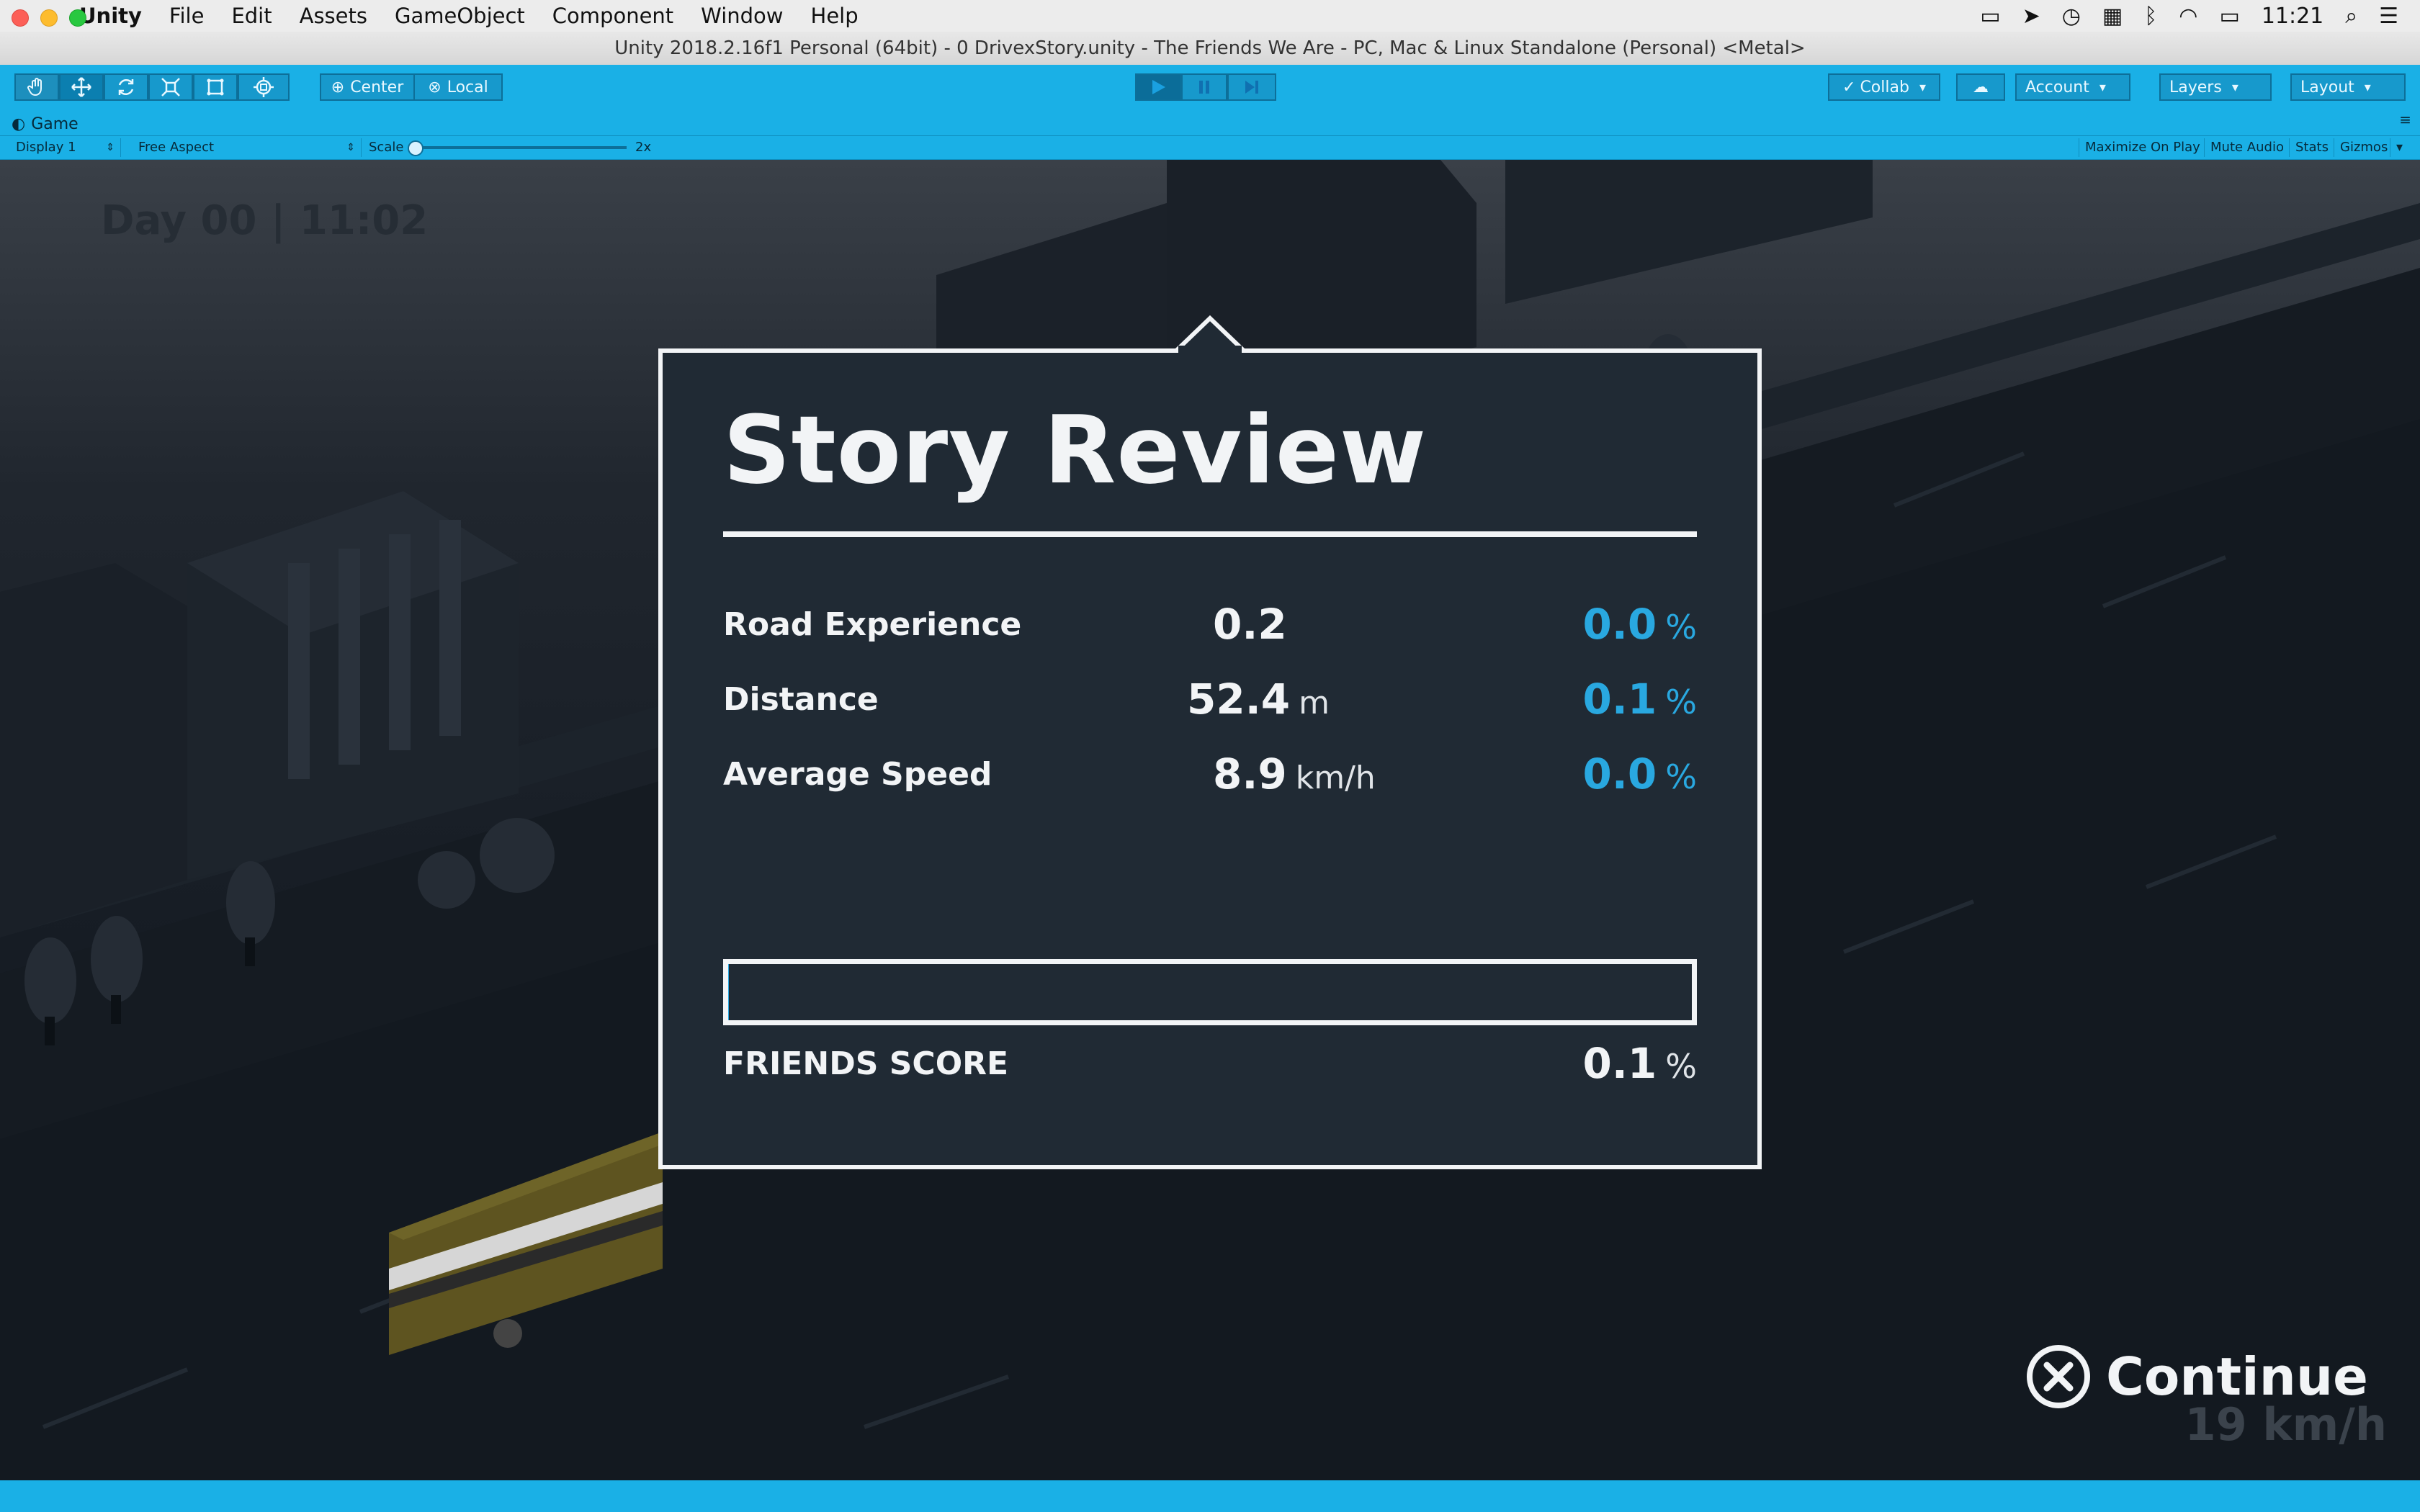 This screenshot has width=2420, height=1512. Describe the element at coordinates (265, 220) in the screenshot. I see `day-time-hud: Day 00 | 11:02` at that location.